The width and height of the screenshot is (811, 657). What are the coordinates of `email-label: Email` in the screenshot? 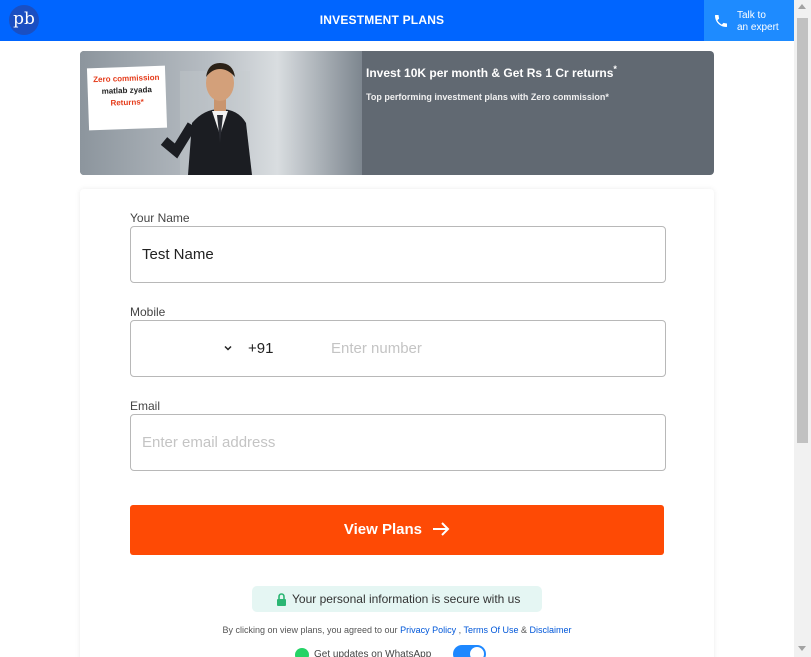 It's located at (145, 406).